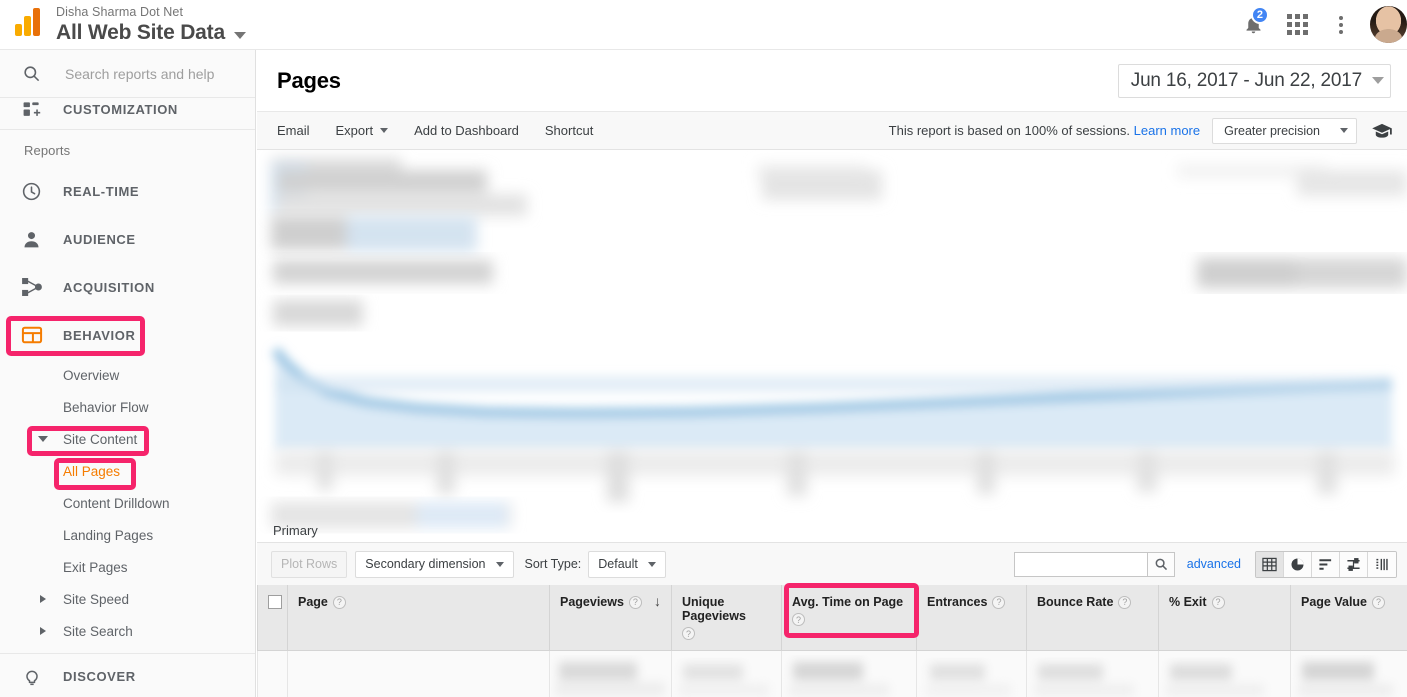  What do you see at coordinates (295, 530) in the screenshot?
I see `primary-dimension-label: Primary` at bounding box center [295, 530].